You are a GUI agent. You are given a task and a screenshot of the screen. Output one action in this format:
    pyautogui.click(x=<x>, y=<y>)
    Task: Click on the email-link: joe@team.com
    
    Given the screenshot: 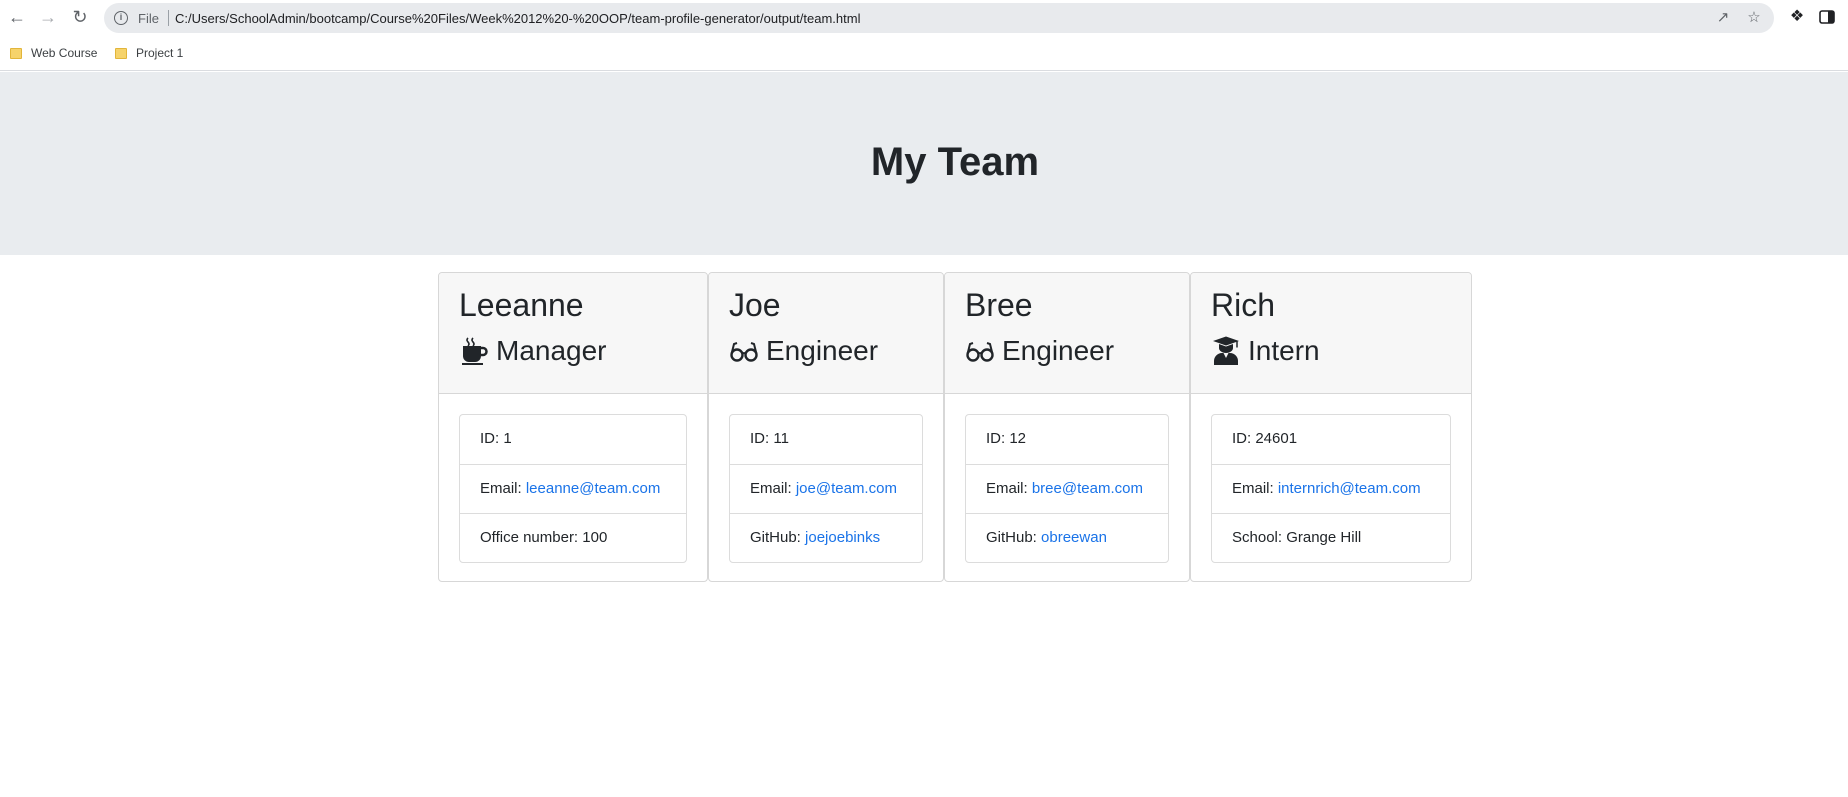 What is the action you would take?
    pyautogui.click(x=846, y=488)
    